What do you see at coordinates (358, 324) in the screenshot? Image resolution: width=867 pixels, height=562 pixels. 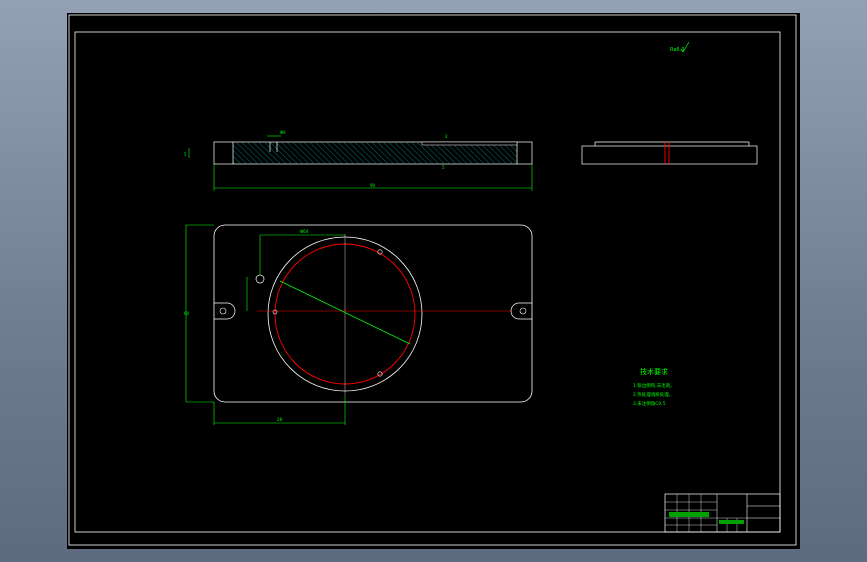 I see `plan-view: 60 Φ64 28` at bounding box center [358, 324].